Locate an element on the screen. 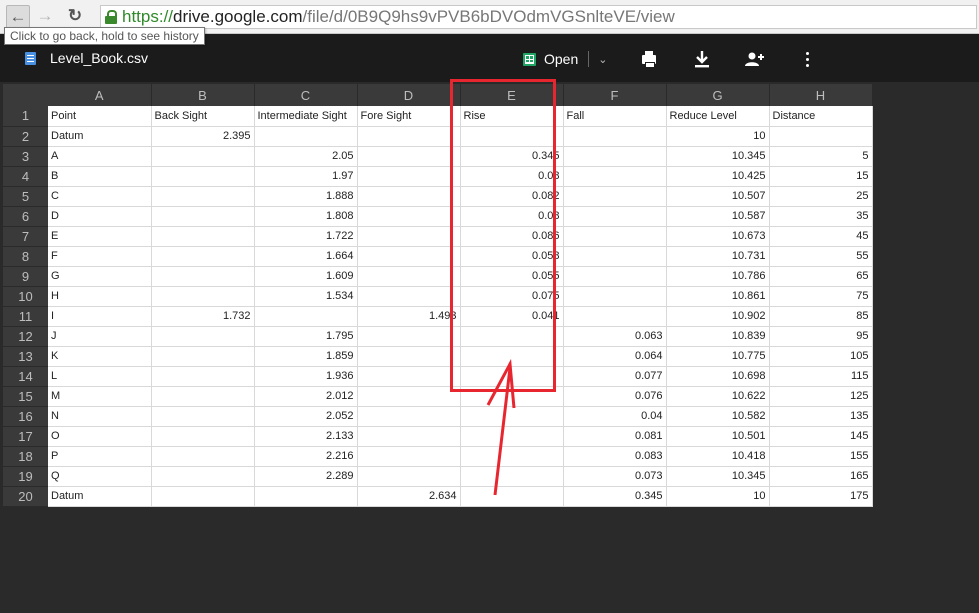 The height and width of the screenshot is (613, 979). open-with-button: Open ⌄ is located at coordinates (565, 59).